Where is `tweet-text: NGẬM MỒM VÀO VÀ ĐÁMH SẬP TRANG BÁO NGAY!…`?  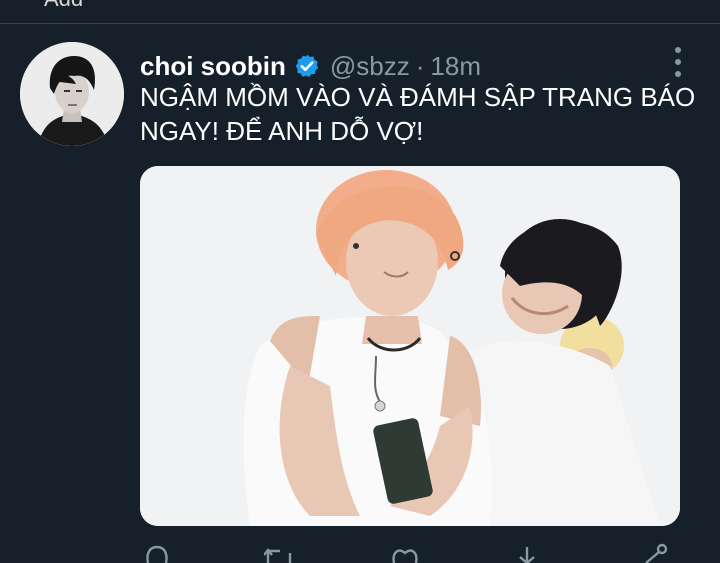
tweet-text: NGẬM MỒM VÀO VÀ ĐÁMH SẬP TRANG BÁO NGAY!… is located at coordinates (418, 114).